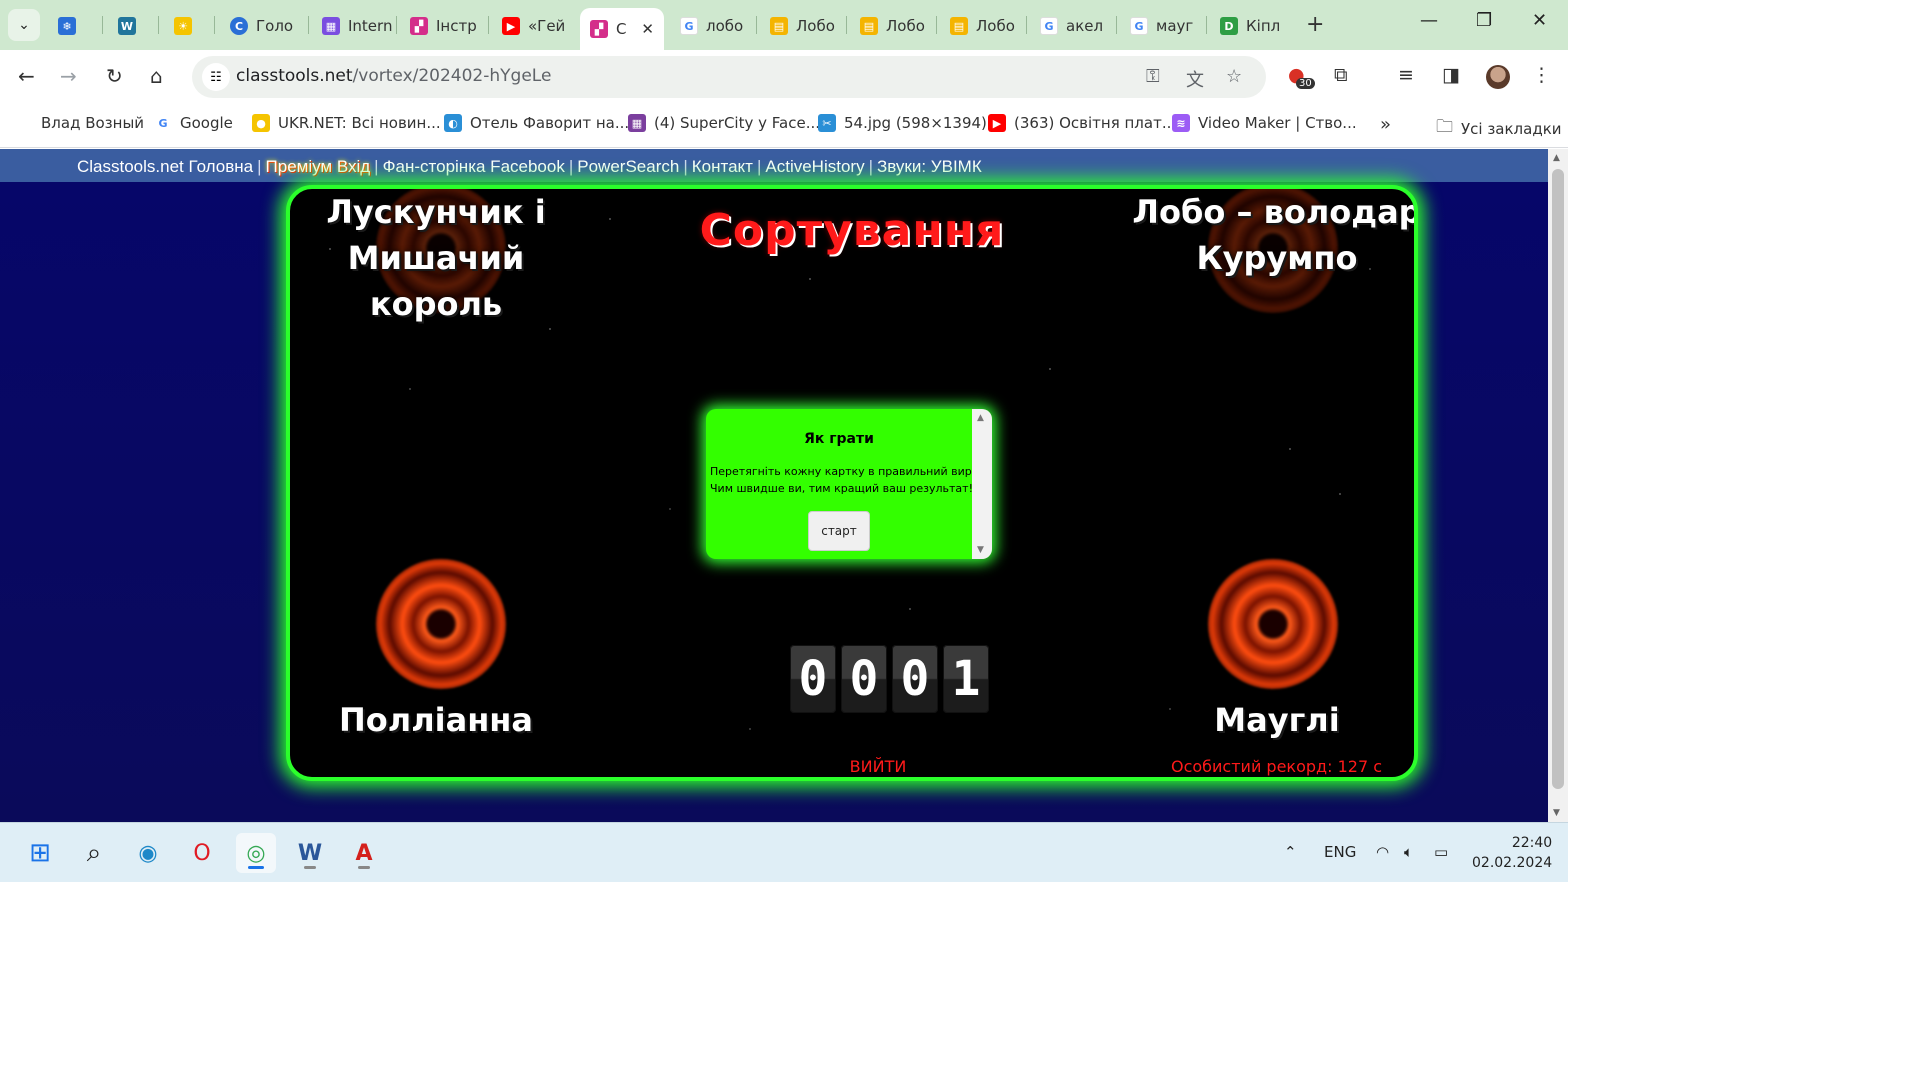 This screenshot has width=1920, height=1080. What do you see at coordinates (1558, 479) in the screenshot?
I see `scrollbar-thumb` at bounding box center [1558, 479].